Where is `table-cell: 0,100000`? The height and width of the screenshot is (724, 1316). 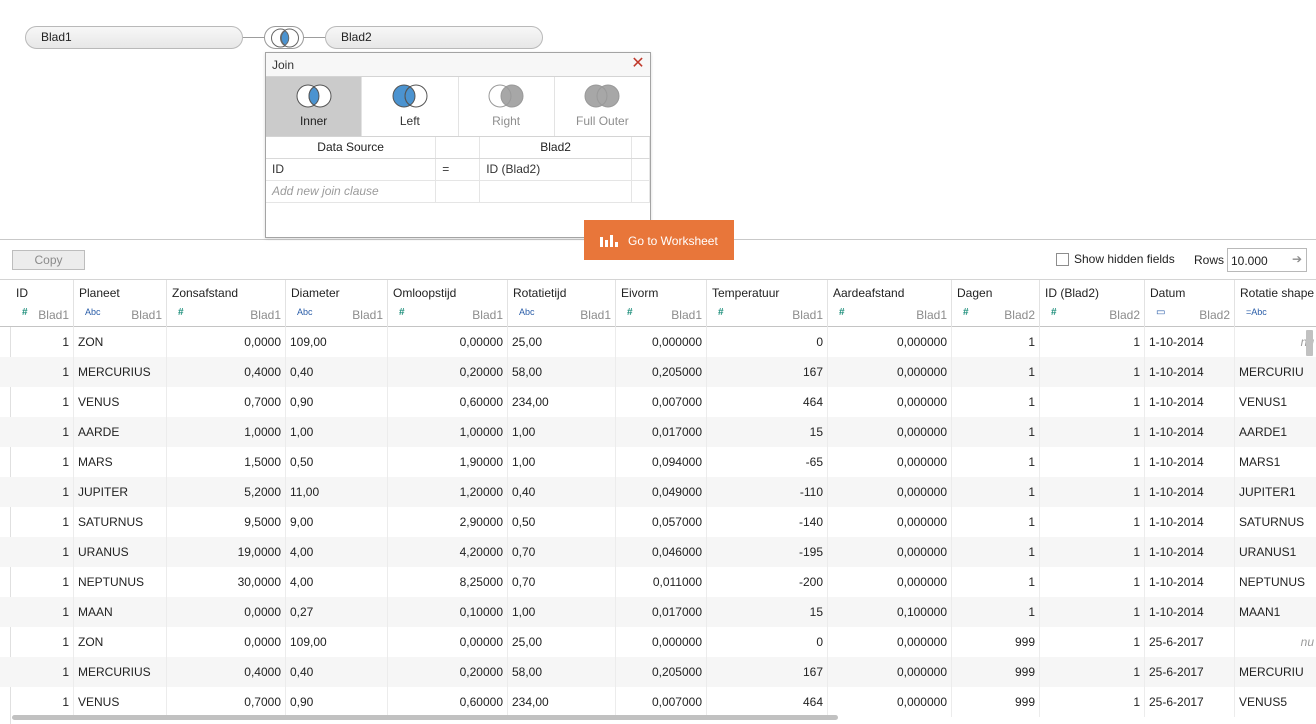 table-cell: 0,100000 is located at coordinates (890, 612).